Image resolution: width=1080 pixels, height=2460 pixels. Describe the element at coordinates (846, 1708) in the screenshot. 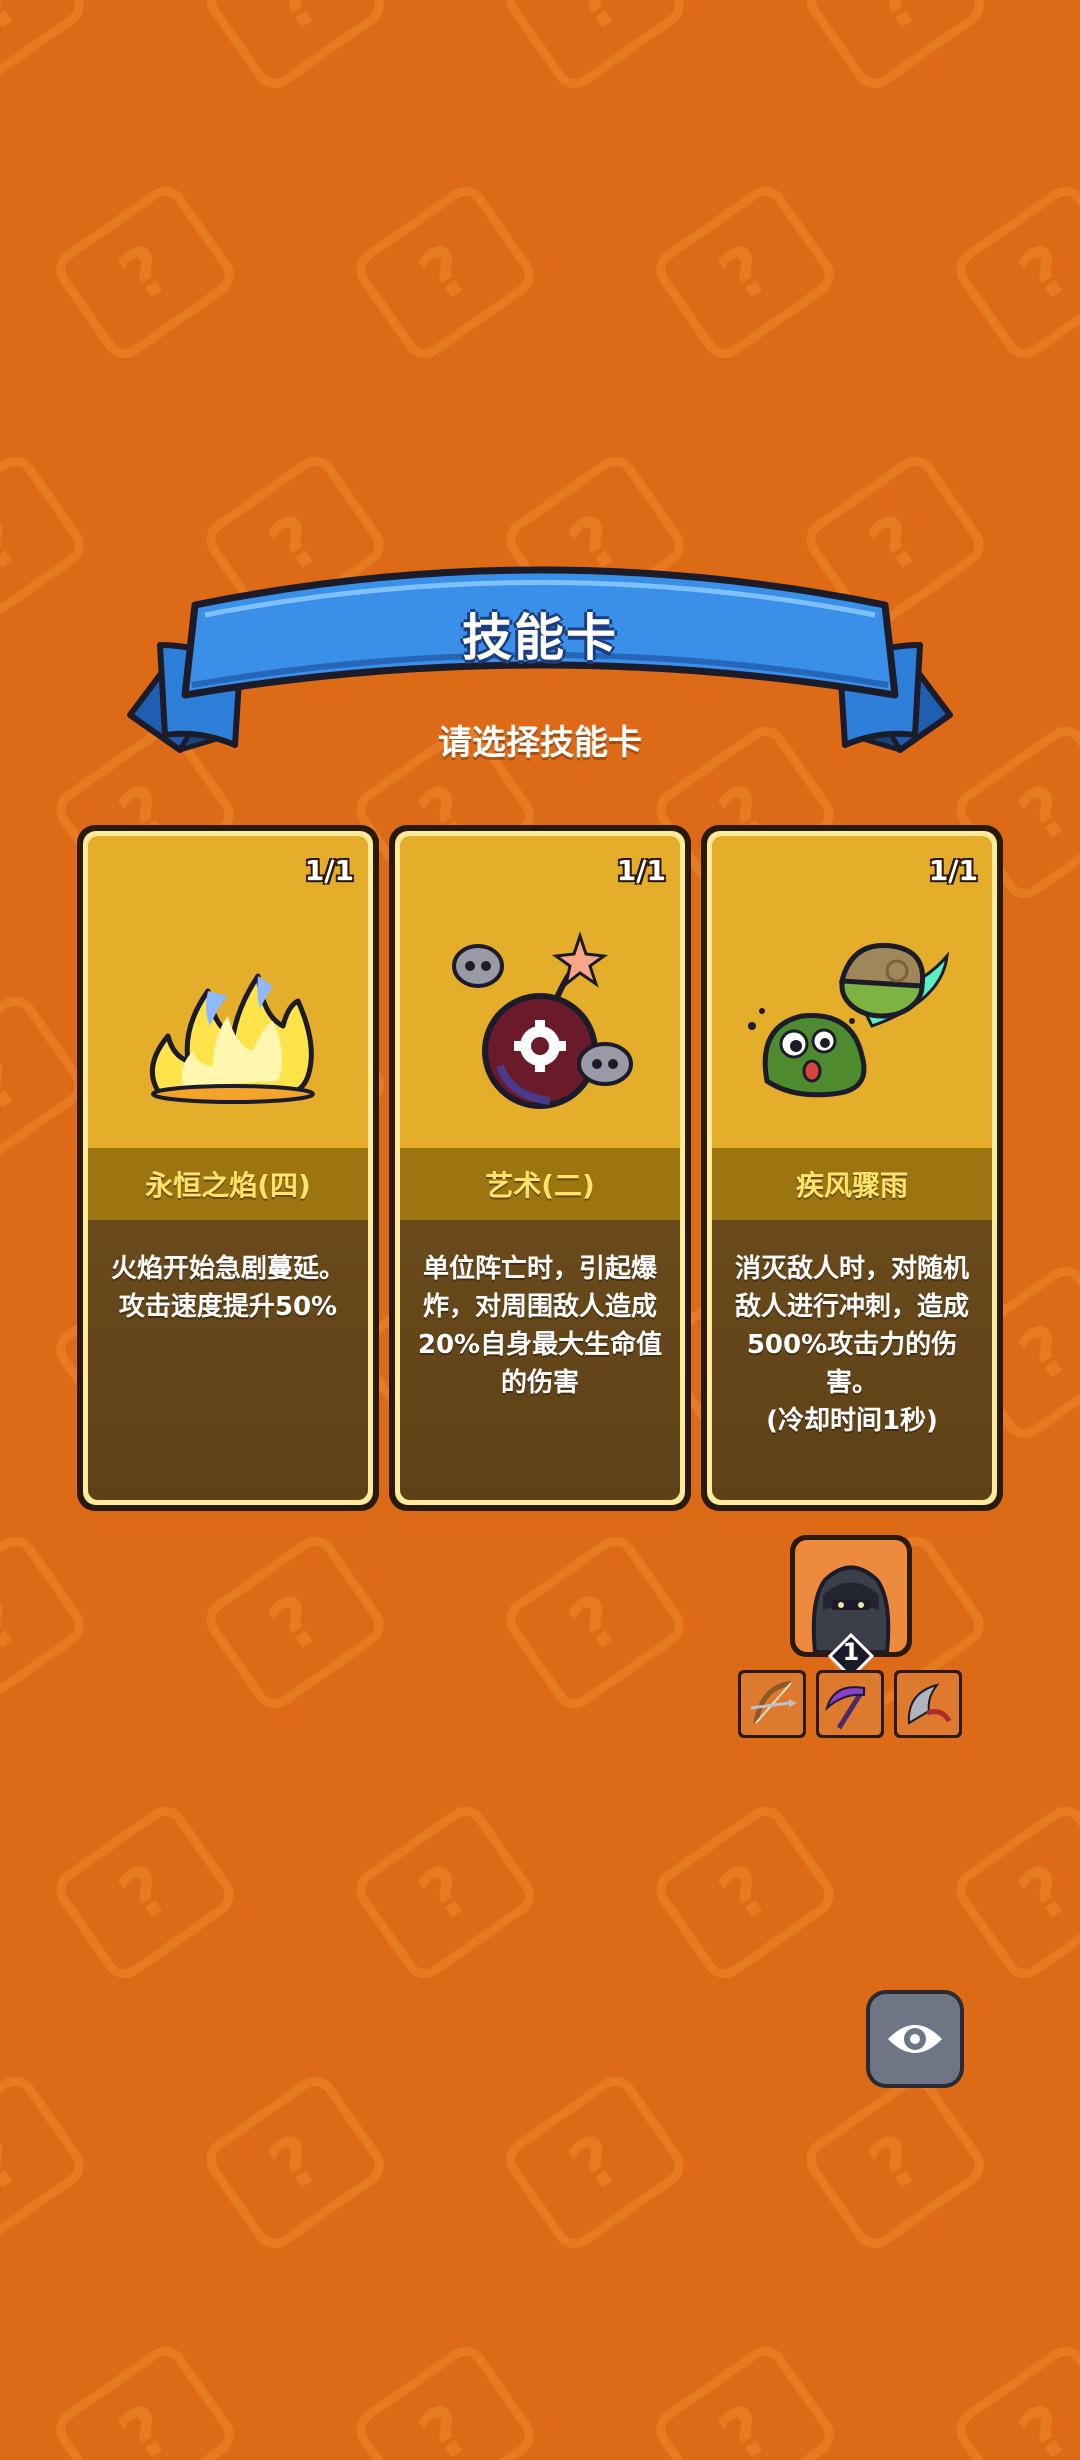

I see `scythe-icon` at that location.